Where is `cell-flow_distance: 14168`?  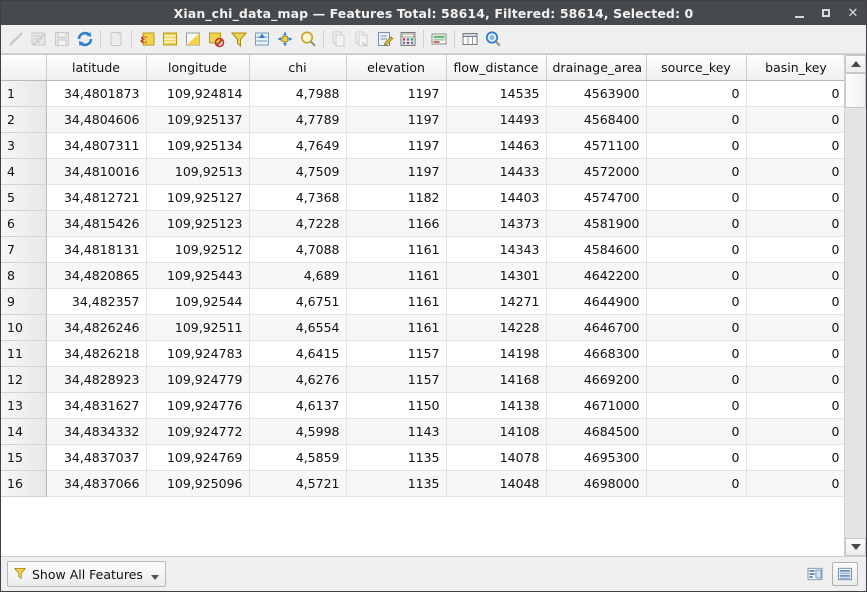 cell-flow_distance: 14168 is located at coordinates (496, 379).